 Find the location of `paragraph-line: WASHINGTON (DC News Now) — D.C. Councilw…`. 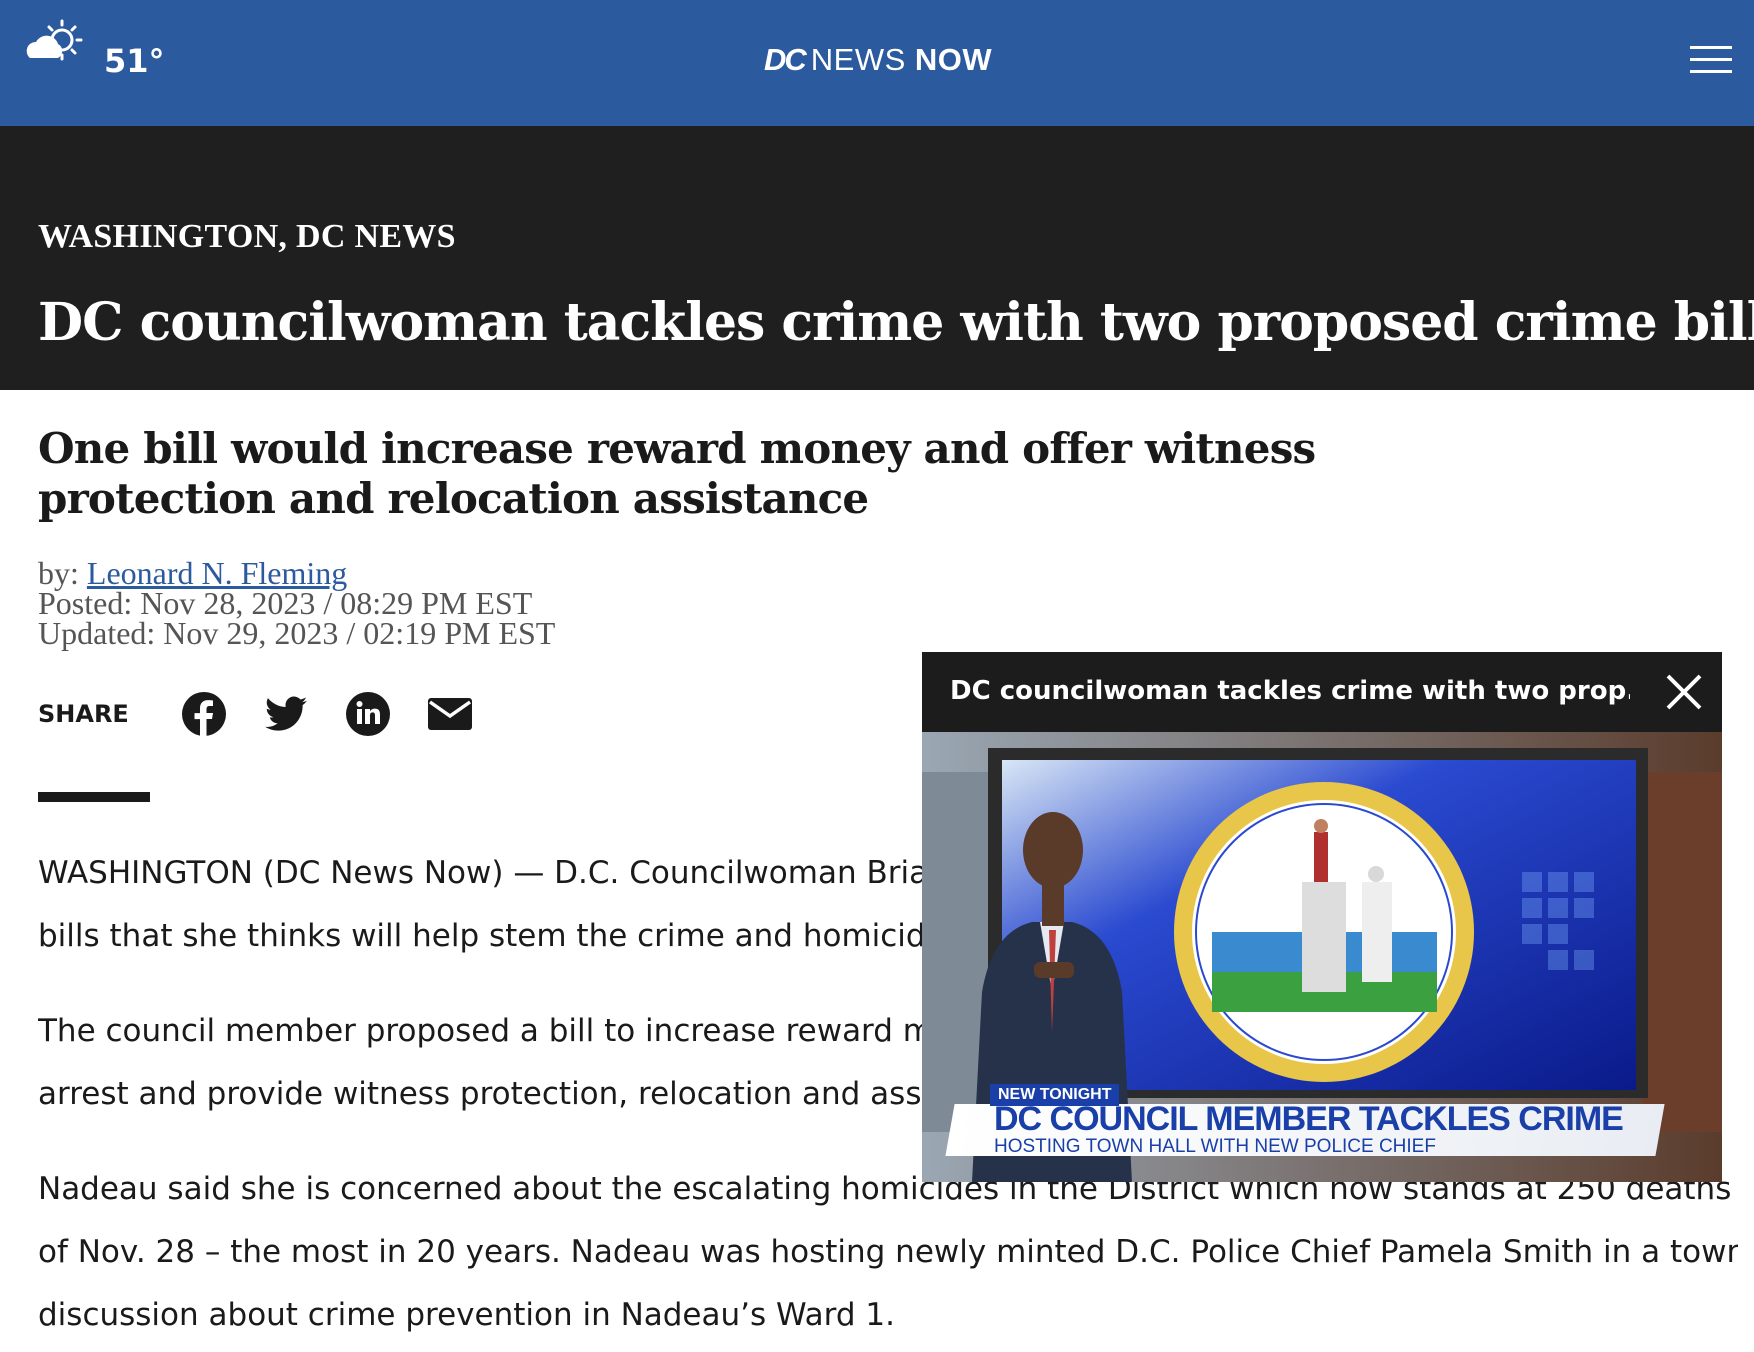

paragraph-line: WASHINGTON (DC News Now) — D.C. Councilw… is located at coordinates (481, 873).